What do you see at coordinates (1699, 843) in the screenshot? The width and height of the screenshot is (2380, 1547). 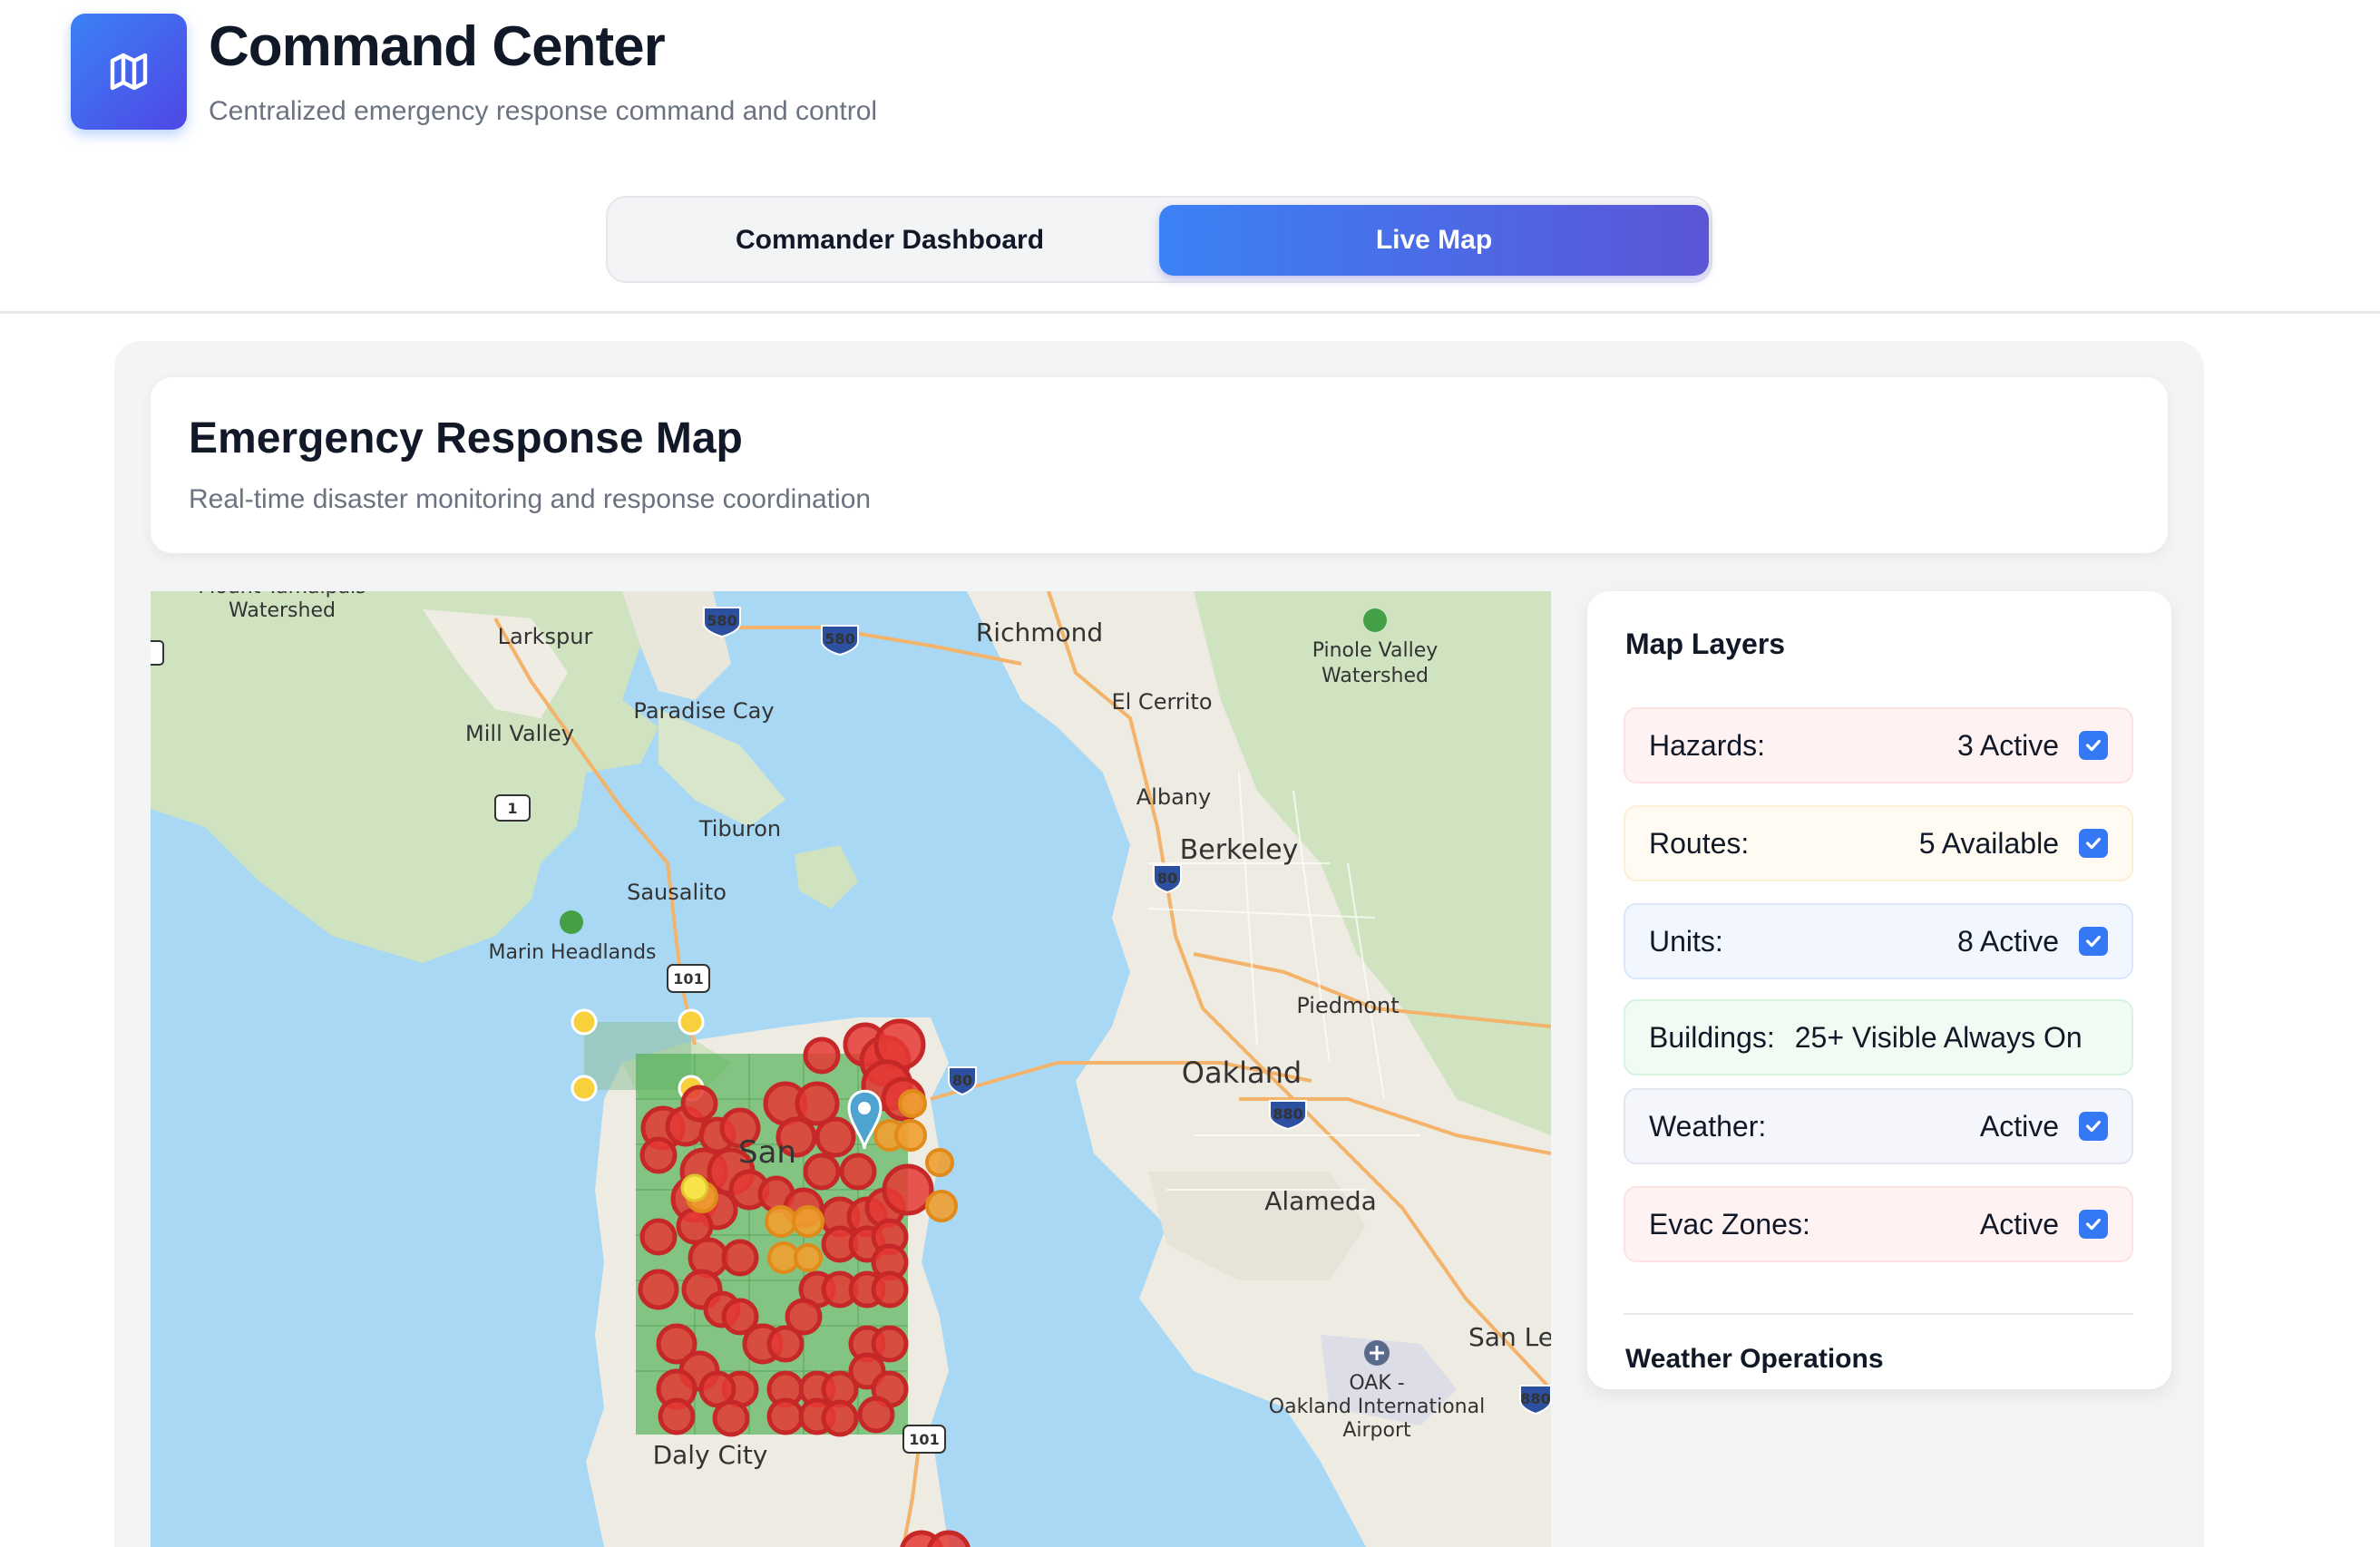 I see `layer-label: Routes:` at bounding box center [1699, 843].